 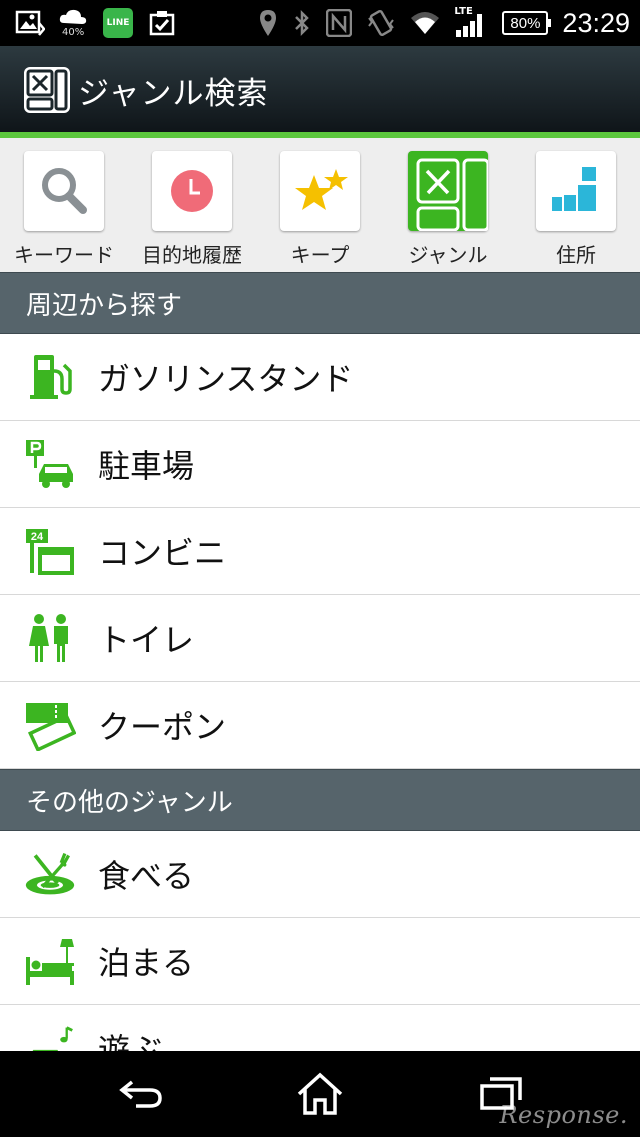 I want to click on restroom-icon, so click(x=50, y=638).